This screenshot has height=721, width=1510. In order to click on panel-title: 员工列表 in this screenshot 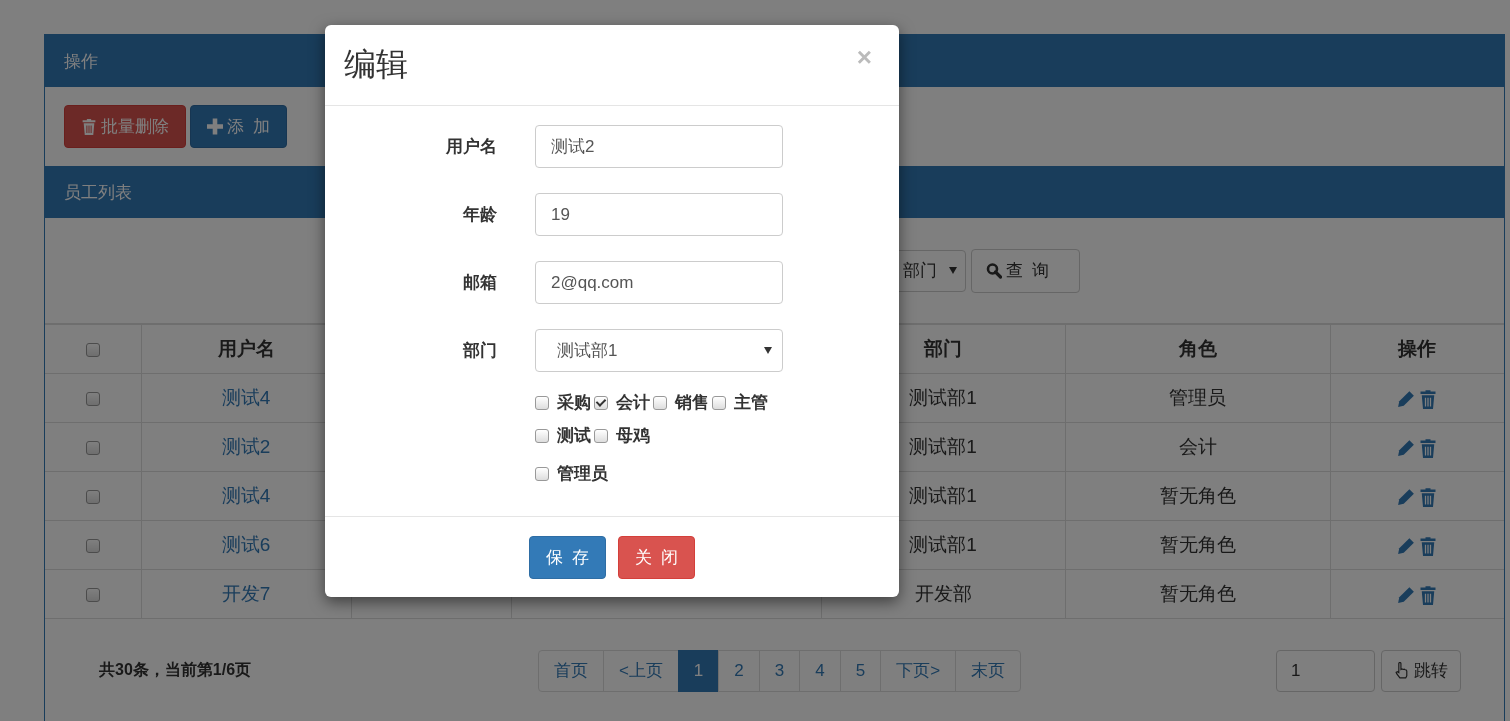, I will do `click(98, 192)`.